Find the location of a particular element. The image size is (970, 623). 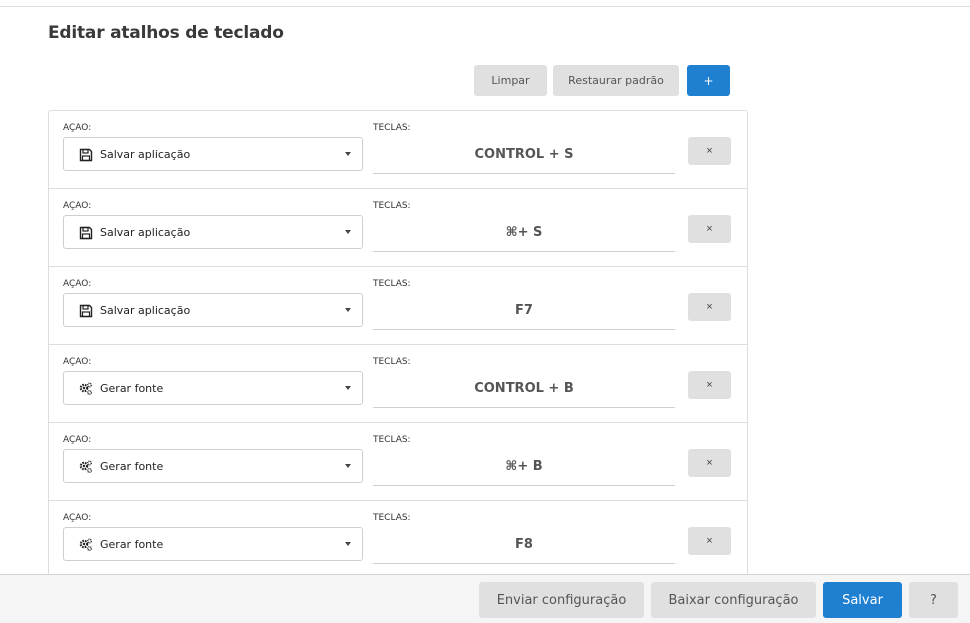

keys-input: CONTROL + B is located at coordinates (524, 394).